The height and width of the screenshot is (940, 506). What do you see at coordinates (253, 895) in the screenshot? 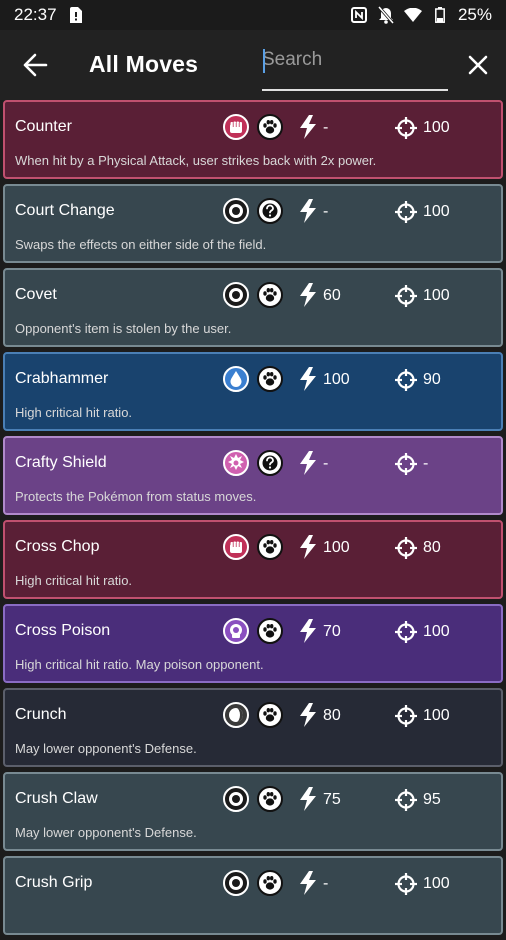
I see `move-card: Crush Grip - 100` at bounding box center [253, 895].